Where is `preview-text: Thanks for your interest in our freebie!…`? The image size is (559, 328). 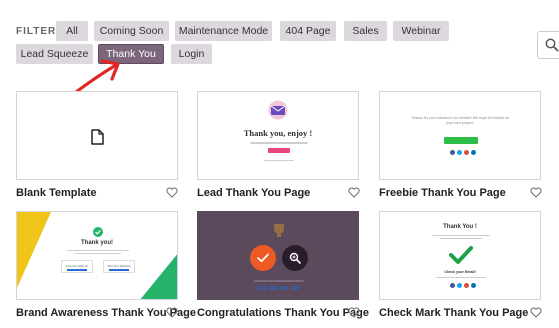 preview-text: Thanks for your interest in our freebie!… is located at coordinates (460, 120).